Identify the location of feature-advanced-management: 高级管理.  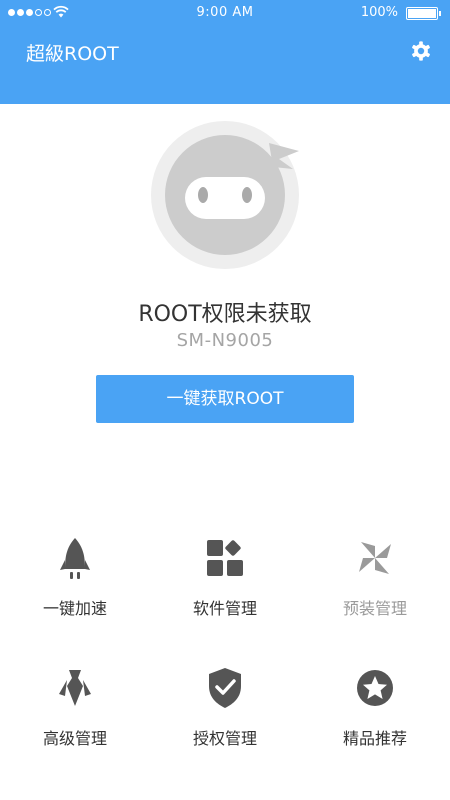
(75, 705).